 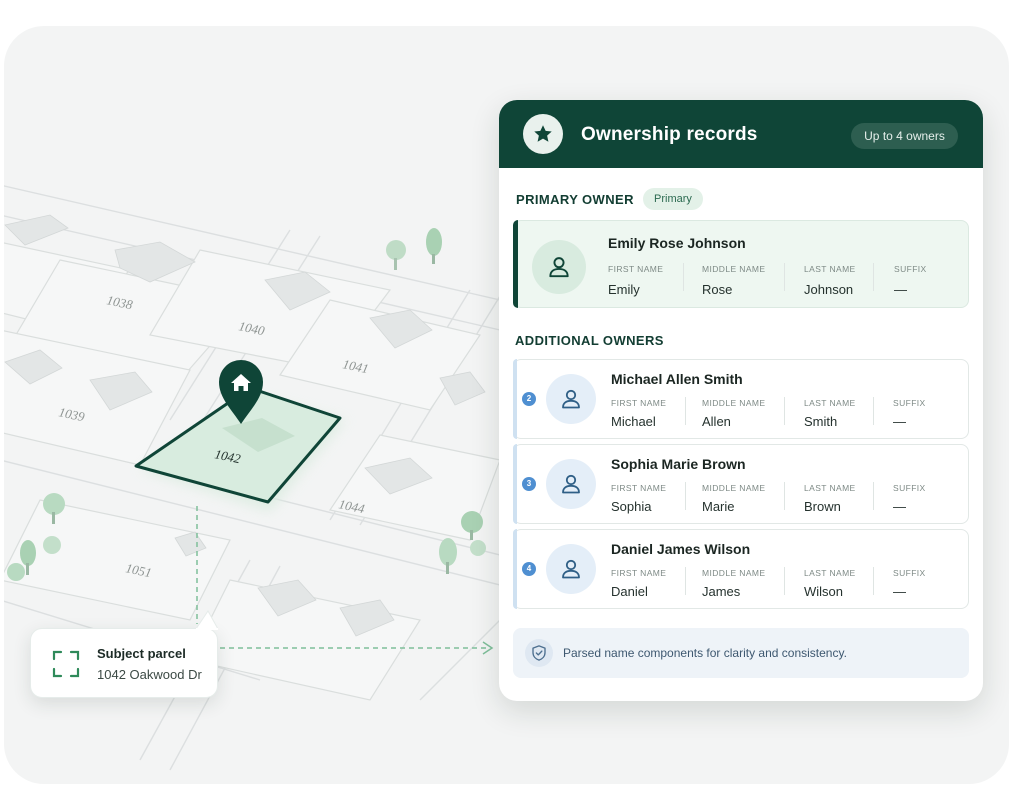 What do you see at coordinates (515, 264) in the screenshot?
I see `card-accent-bar` at bounding box center [515, 264].